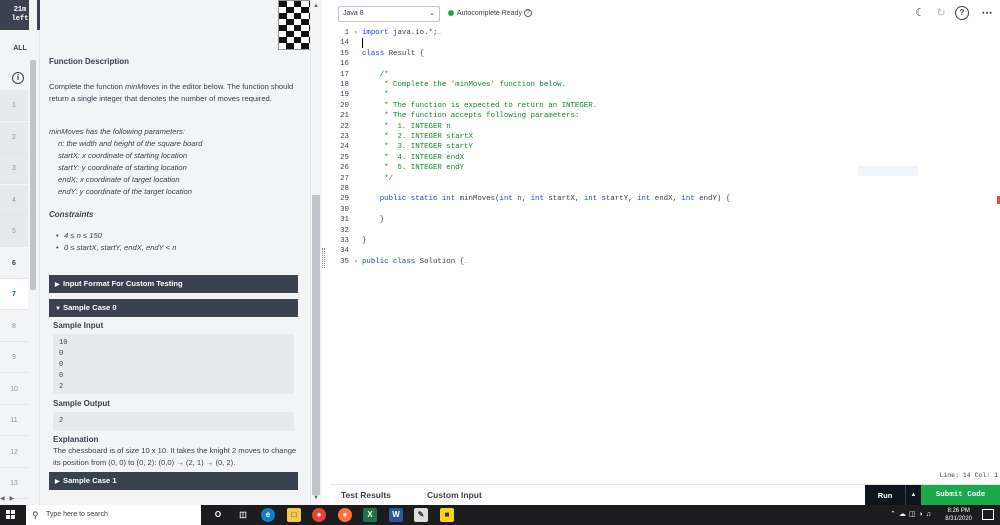  What do you see at coordinates (316, 498) in the screenshot?
I see `scroll-down-icon: ▼` at bounding box center [316, 498].